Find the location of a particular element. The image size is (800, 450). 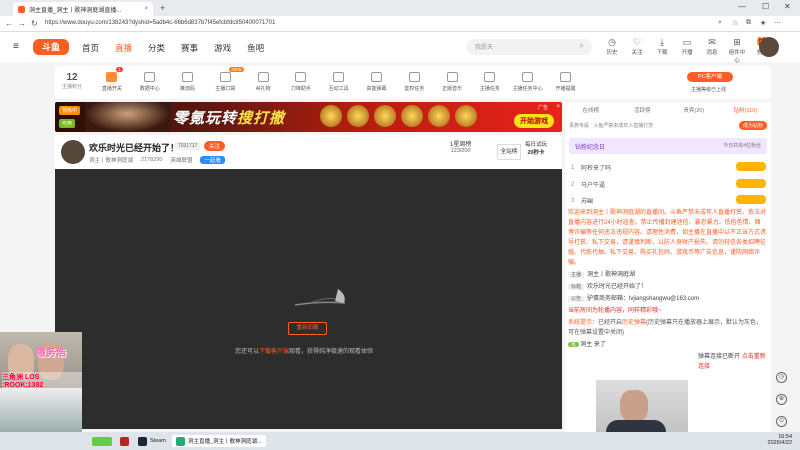

target-icon: ⊙ is located at coordinates (781, 421).